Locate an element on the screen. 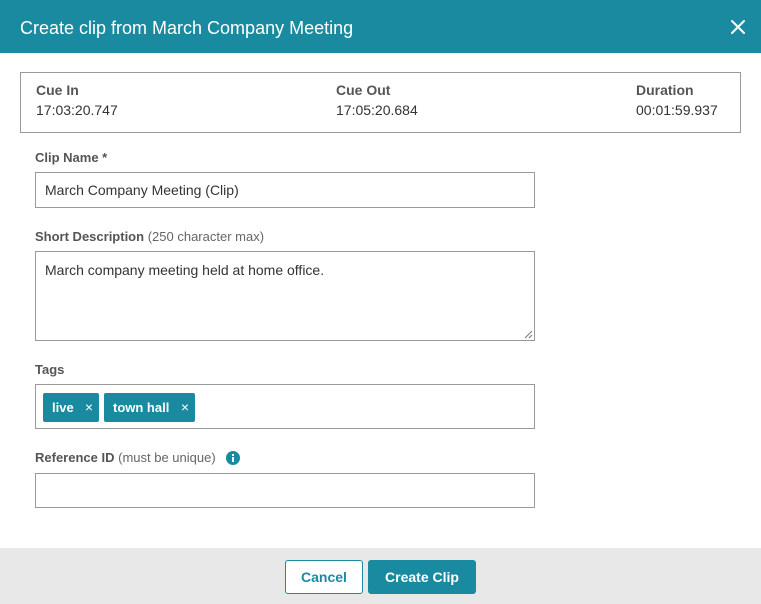 This screenshot has height=604, width=761. tags-input: live × town hall × is located at coordinates (285, 406).